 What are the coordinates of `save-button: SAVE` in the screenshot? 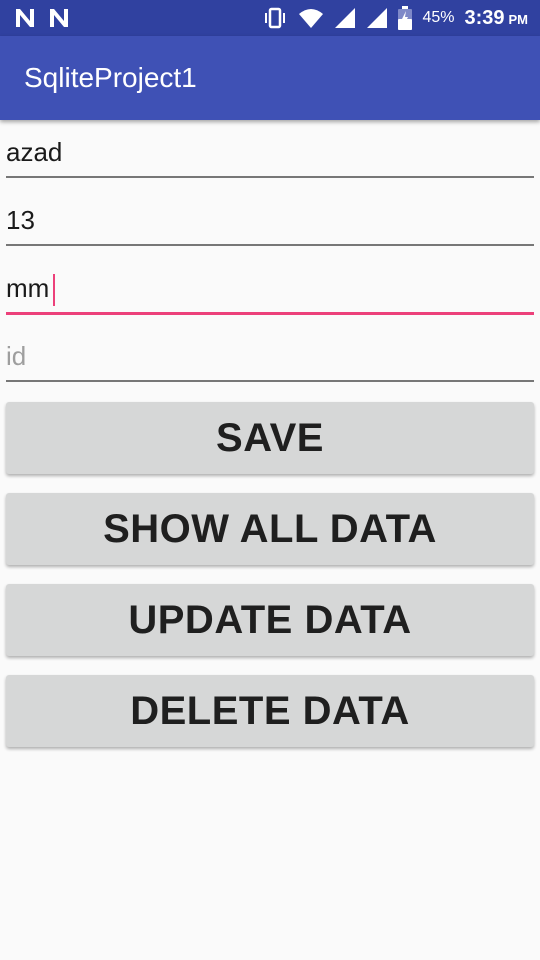 It's located at (270, 438).